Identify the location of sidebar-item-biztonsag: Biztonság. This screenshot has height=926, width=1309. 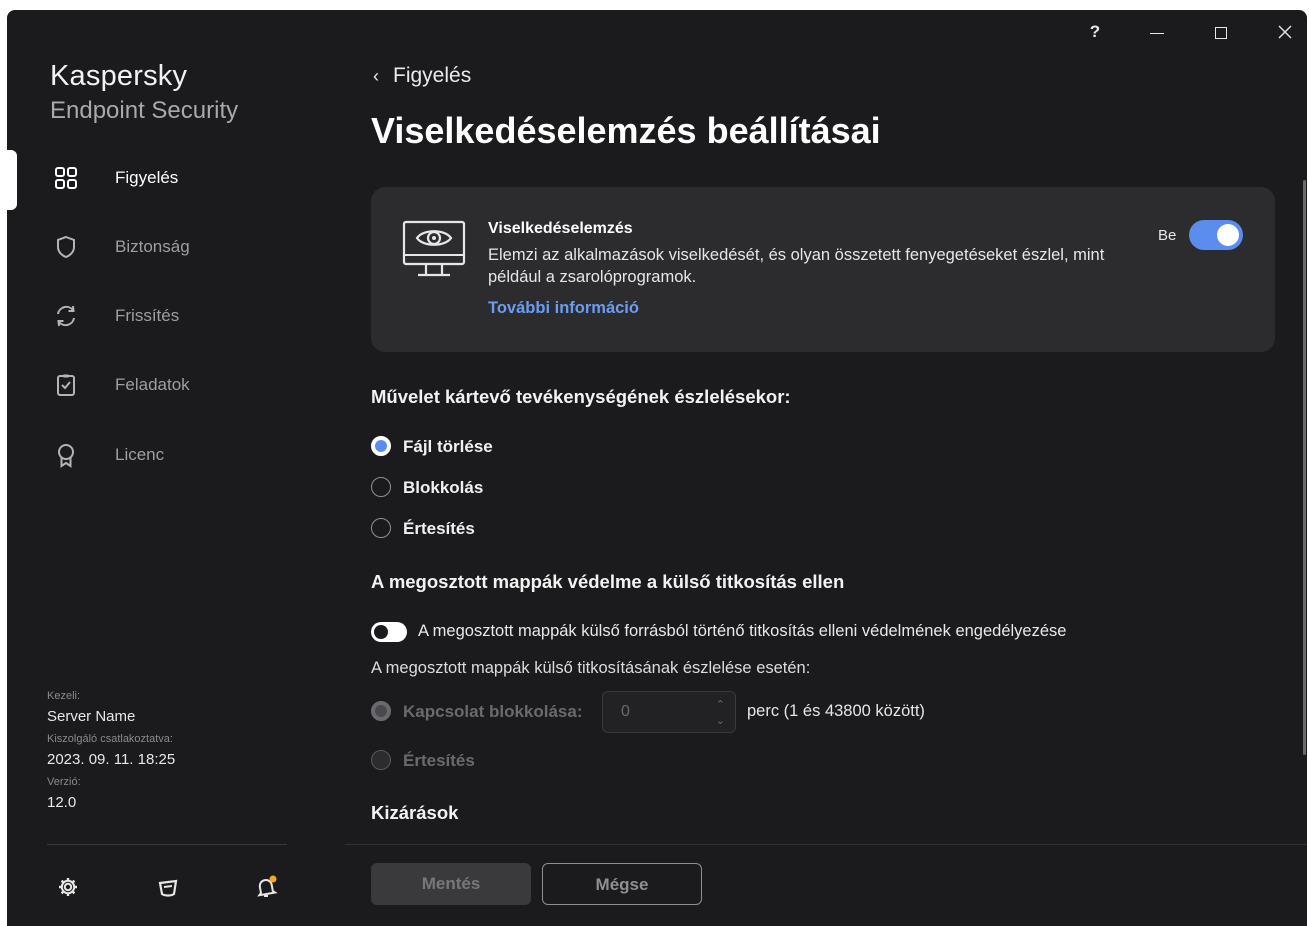
(177, 248).